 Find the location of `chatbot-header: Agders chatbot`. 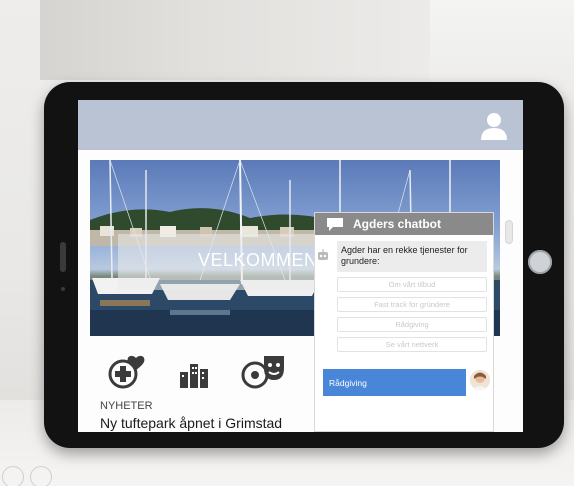

chatbot-header: Agders chatbot is located at coordinates (404, 224).